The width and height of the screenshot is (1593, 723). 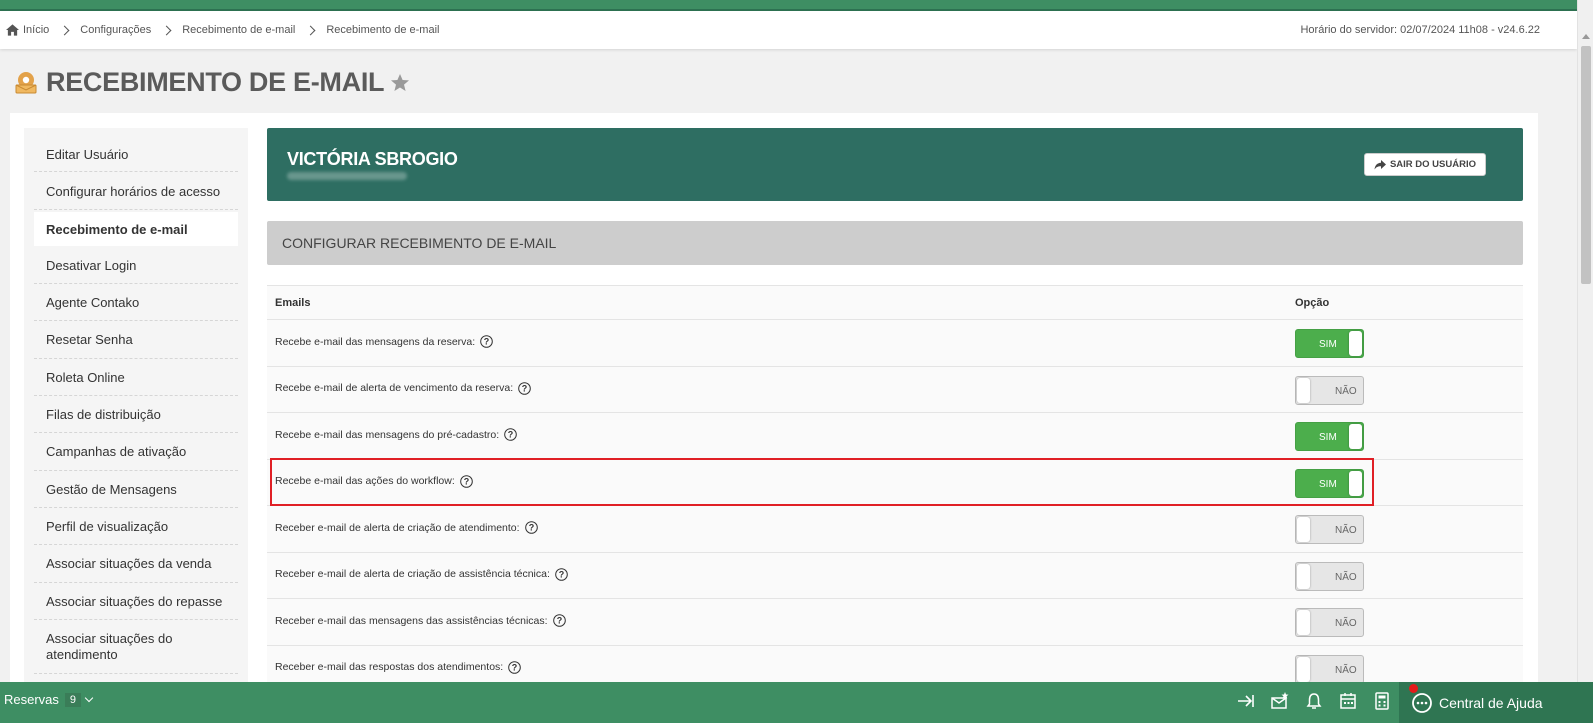 I want to click on breadcrumb-item: Recebimento de e-mail, so click(x=238, y=30).